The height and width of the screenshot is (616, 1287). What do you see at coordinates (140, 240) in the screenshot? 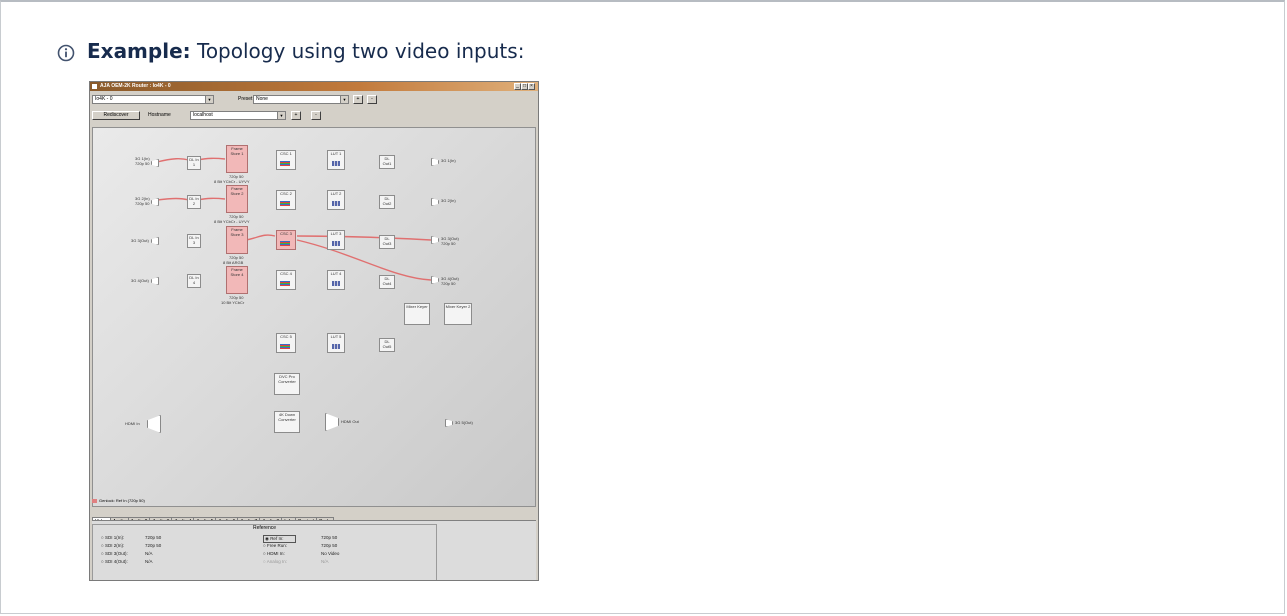
I see `input-3g3-label: 3G 3(Out)` at bounding box center [140, 240].